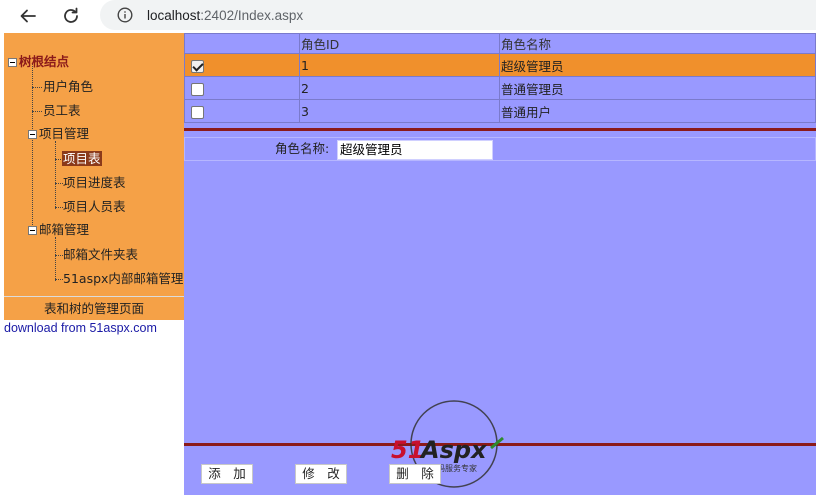 The height and width of the screenshot is (495, 816). Describe the element at coordinates (657, 65) in the screenshot. I see `role-name-cell: 超级管理员` at that location.